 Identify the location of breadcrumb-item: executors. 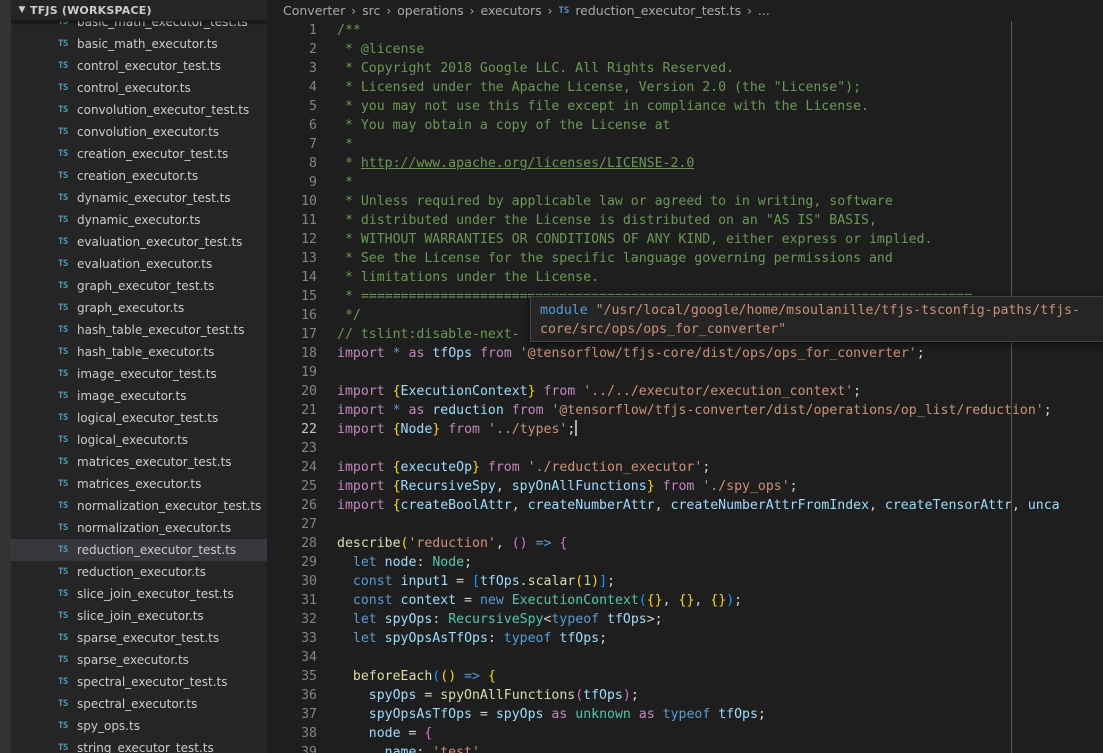
(510, 10).